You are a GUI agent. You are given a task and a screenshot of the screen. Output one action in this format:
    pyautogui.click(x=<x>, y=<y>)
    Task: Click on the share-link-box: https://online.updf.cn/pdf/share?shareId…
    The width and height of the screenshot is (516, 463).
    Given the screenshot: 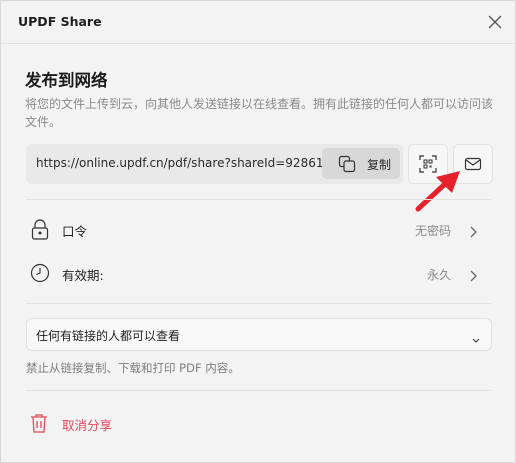 What is the action you would take?
    pyautogui.click(x=214, y=164)
    